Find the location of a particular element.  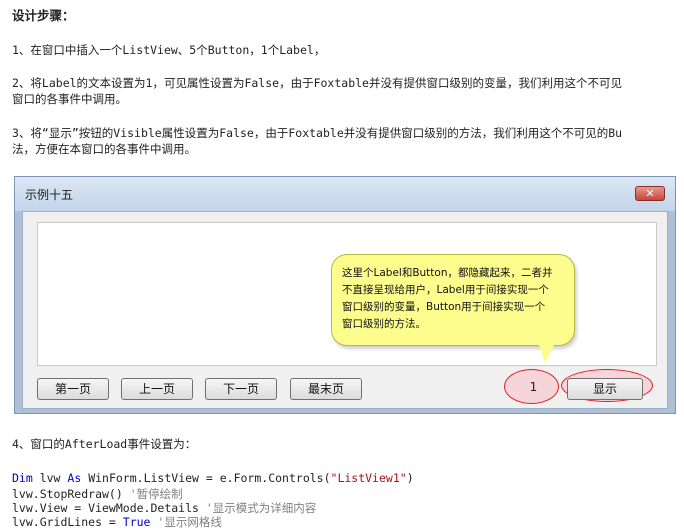

code-text: lvw.View = ViewMode.Details is located at coordinates (109, 508).